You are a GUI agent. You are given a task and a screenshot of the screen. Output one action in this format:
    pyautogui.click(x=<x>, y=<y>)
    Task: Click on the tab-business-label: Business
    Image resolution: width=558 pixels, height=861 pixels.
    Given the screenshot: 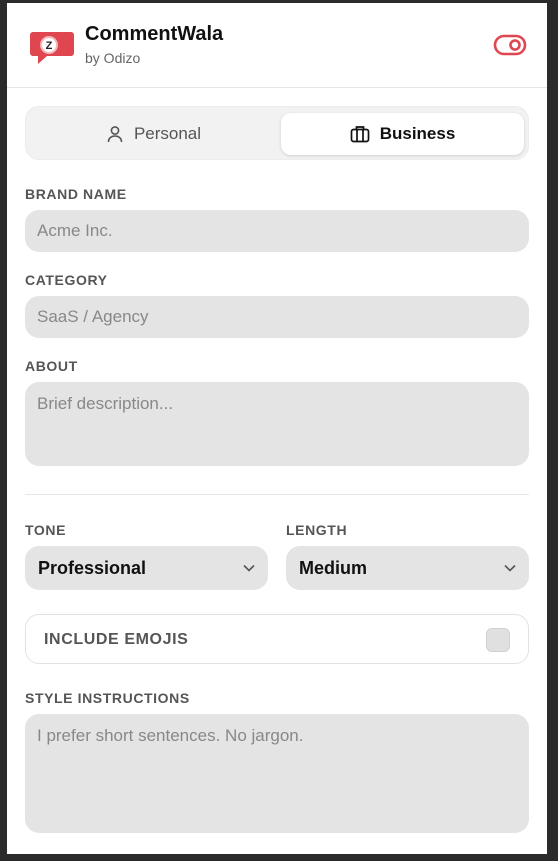 What is the action you would take?
    pyautogui.click(x=417, y=133)
    